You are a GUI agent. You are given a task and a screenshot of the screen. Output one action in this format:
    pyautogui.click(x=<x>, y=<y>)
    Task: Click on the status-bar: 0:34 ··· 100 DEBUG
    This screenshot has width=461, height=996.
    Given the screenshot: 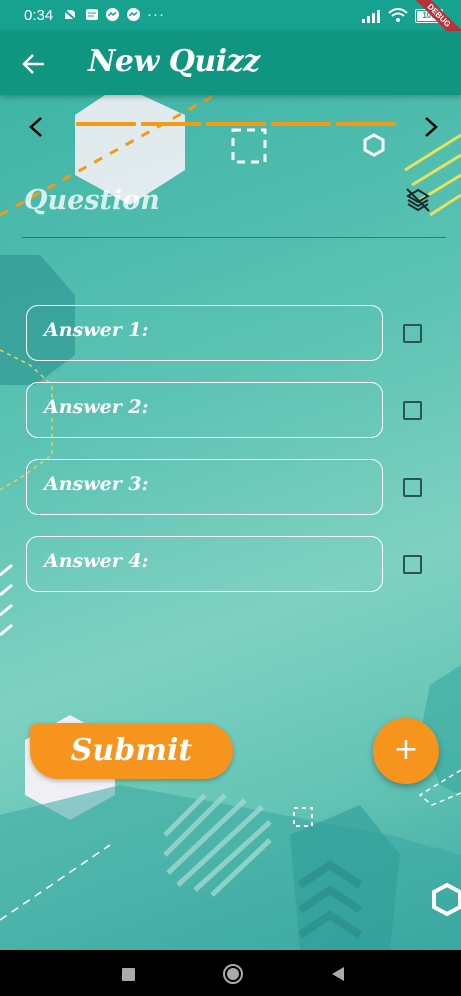 What is the action you would take?
    pyautogui.click(x=230, y=27)
    